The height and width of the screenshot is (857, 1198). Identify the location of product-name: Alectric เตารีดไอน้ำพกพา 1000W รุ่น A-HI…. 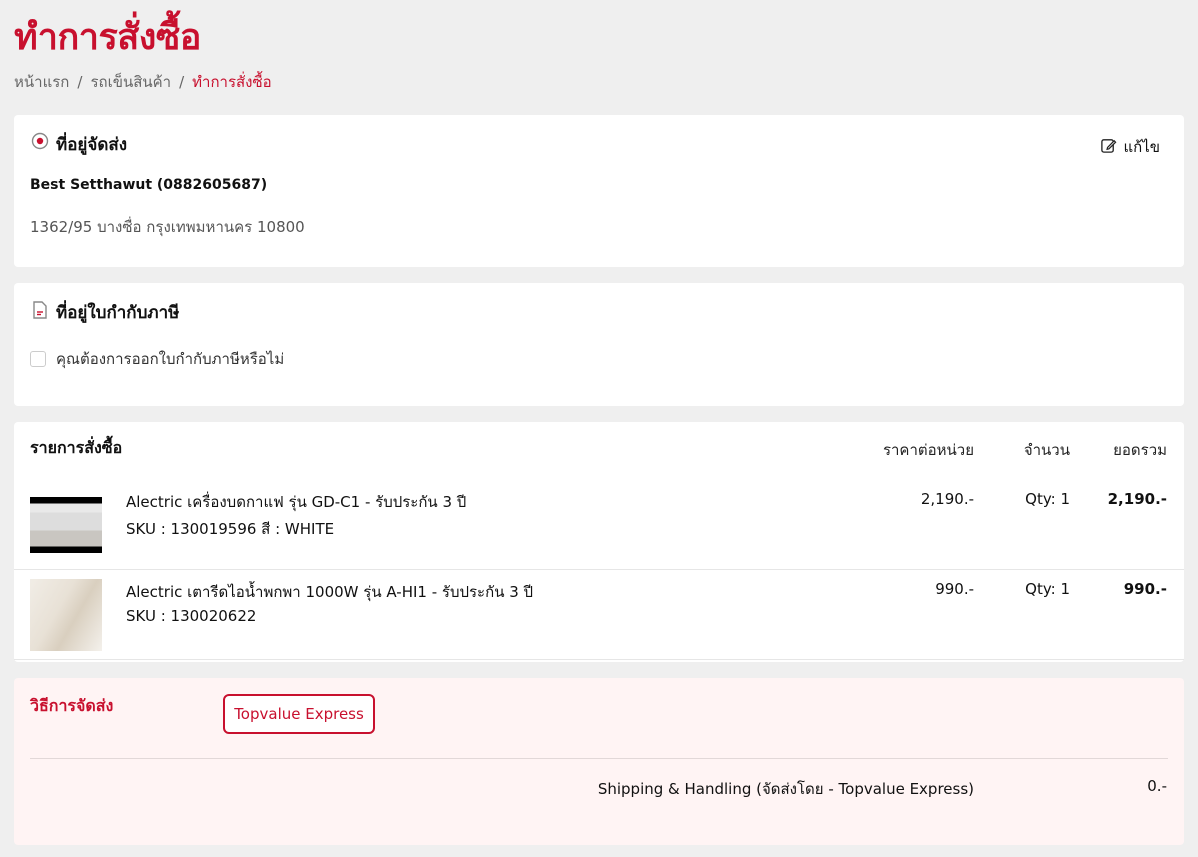
(329, 592).